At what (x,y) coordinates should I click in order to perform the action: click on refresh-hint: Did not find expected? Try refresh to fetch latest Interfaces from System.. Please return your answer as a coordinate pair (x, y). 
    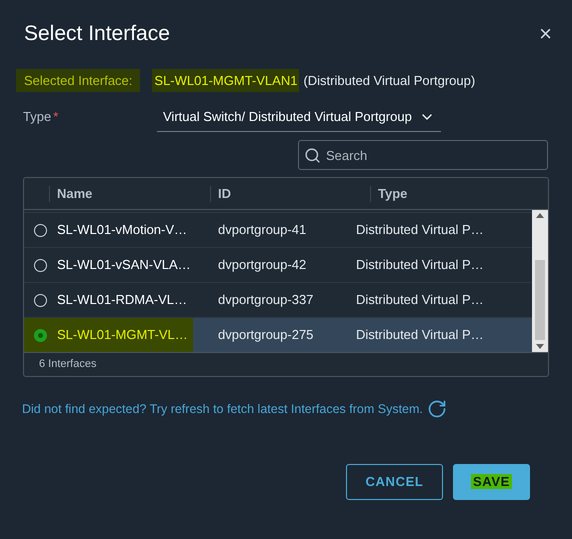
    Looking at the image, I should click on (222, 409).